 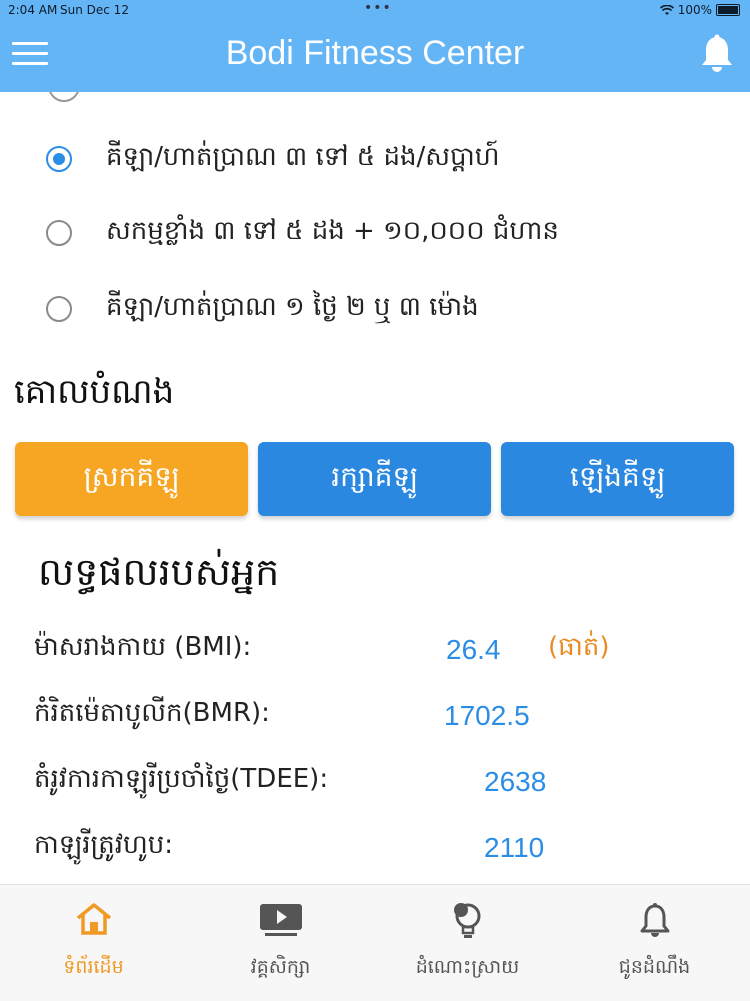 I want to click on bmr-label: កំរិតម៉េតាបូលីក(BMR):, so click(x=152, y=713).